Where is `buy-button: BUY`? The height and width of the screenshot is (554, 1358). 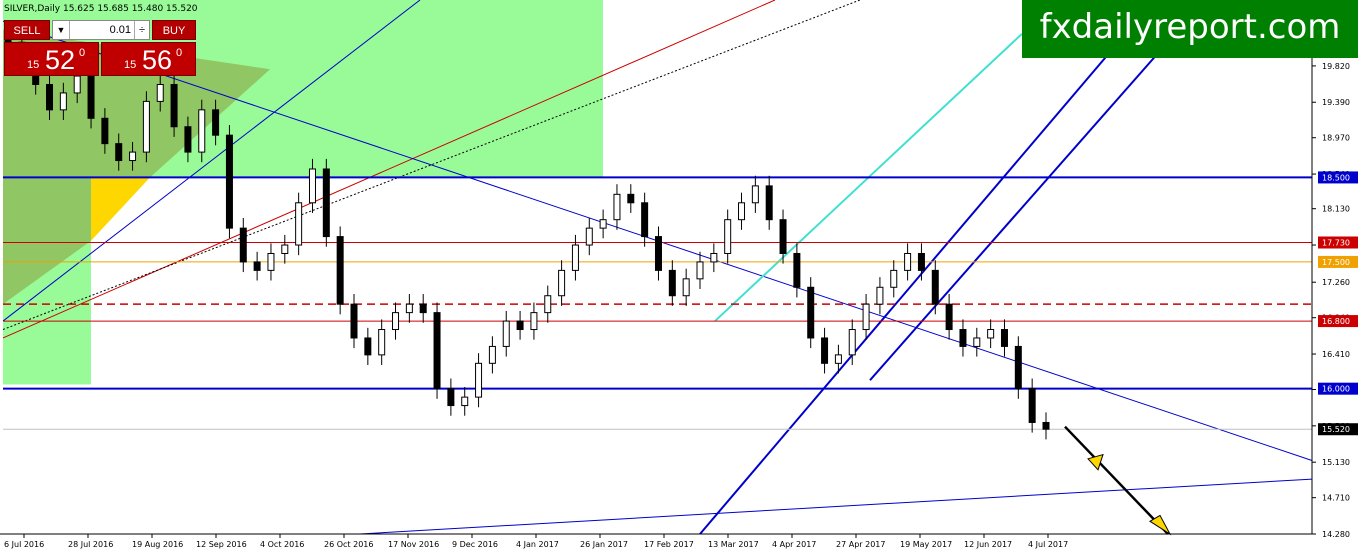
buy-button: BUY is located at coordinates (174, 30).